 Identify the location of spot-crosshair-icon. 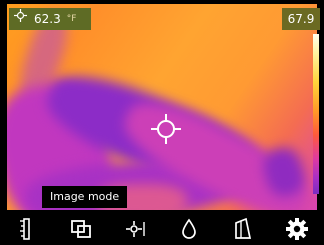
(135, 228).